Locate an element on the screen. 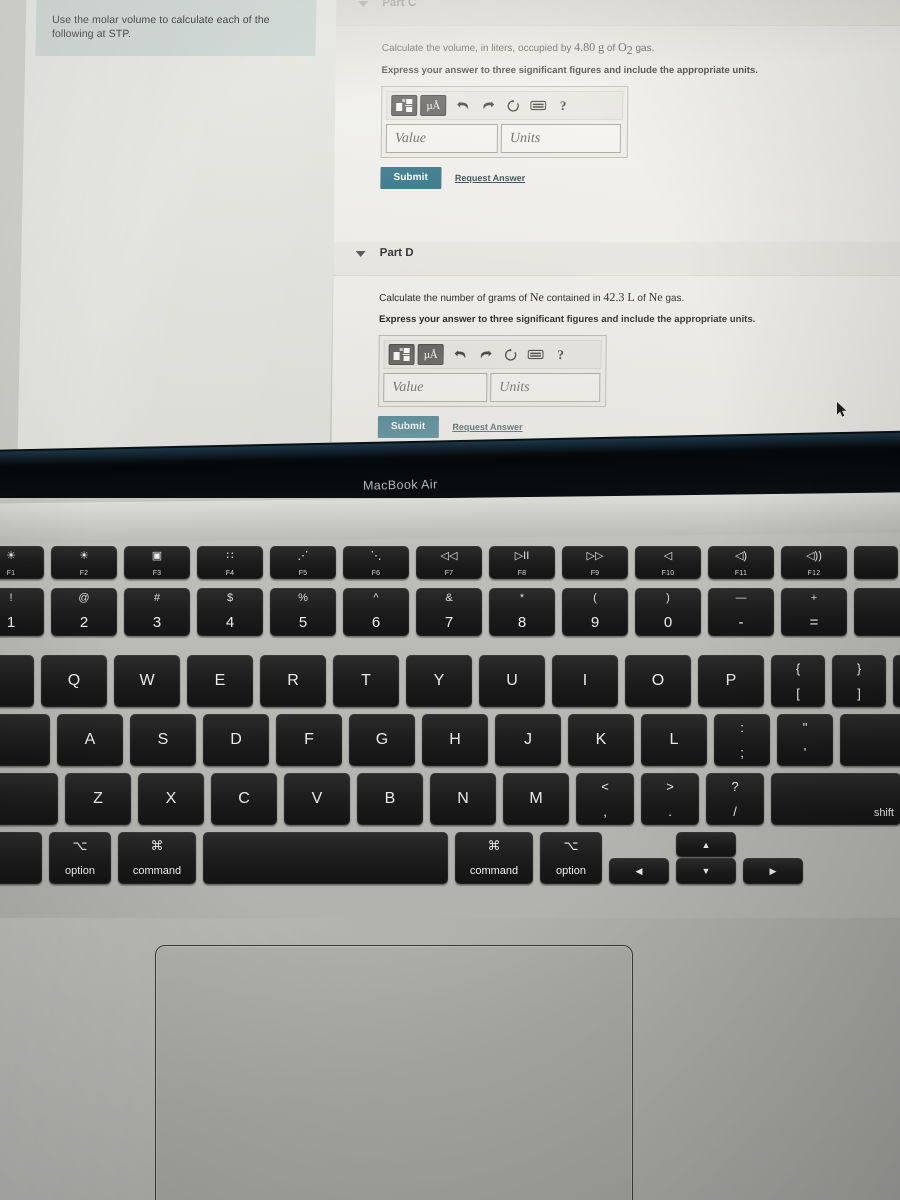 This screenshot has height=1200, width=900. key-5: % 5 is located at coordinates (303, 612).